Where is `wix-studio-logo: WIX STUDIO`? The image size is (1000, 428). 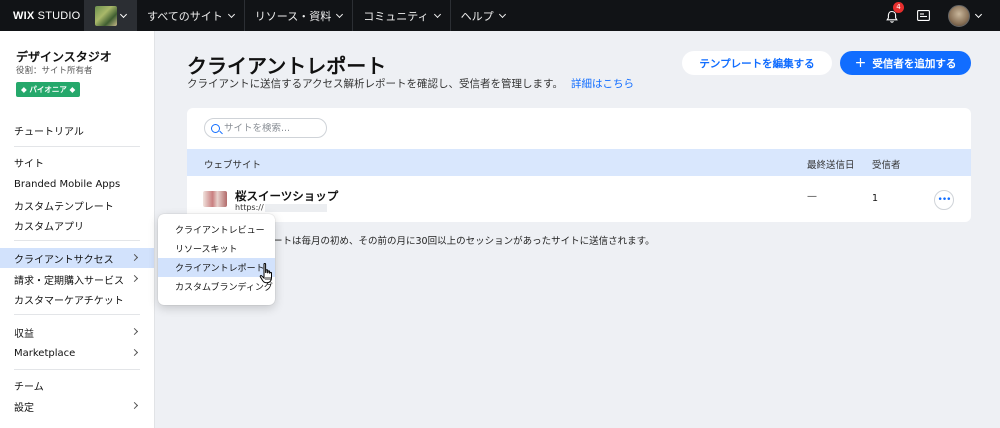 wix-studio-logo: WIX STUDIO is located at coordinates (42, 16).